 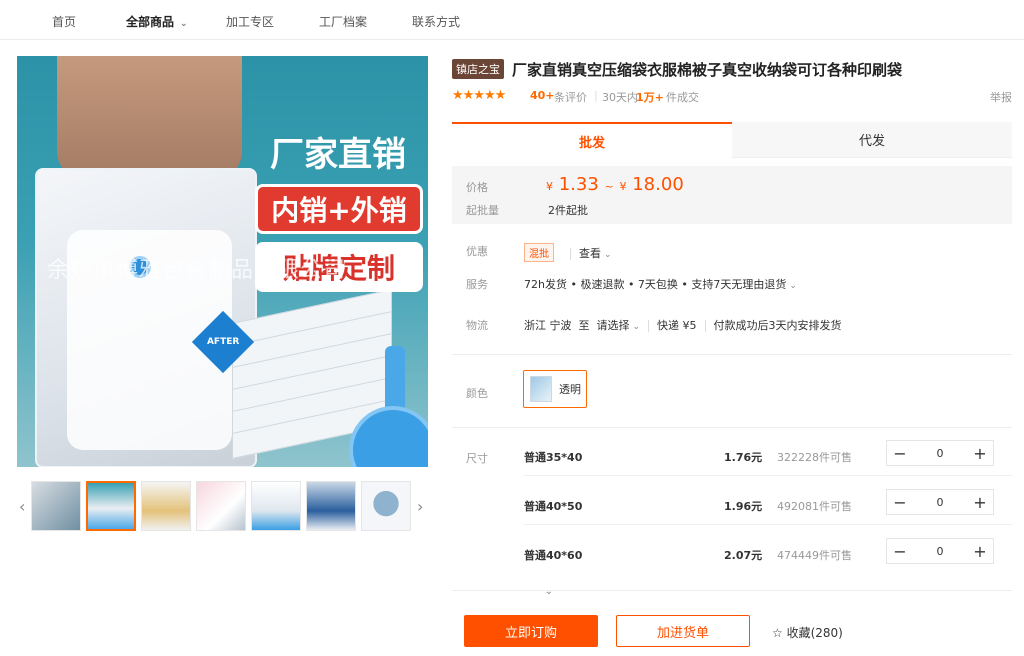 I want to click on size-row: 普通40*50 1.96元 492081件可售 − 0 +, so click(x=732, y=505).